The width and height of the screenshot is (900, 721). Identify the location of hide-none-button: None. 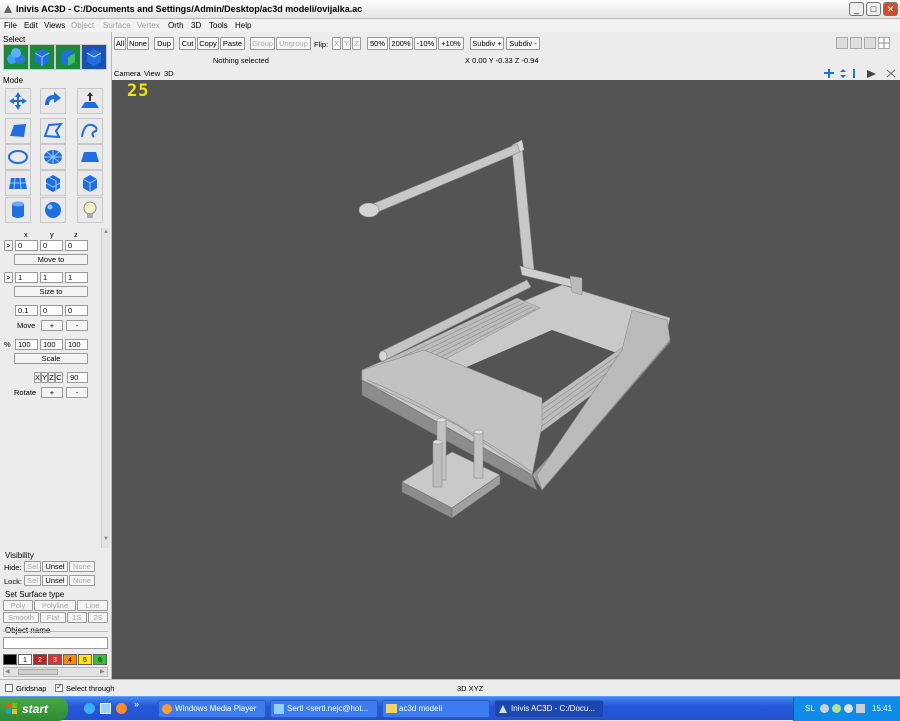
(82, 566).